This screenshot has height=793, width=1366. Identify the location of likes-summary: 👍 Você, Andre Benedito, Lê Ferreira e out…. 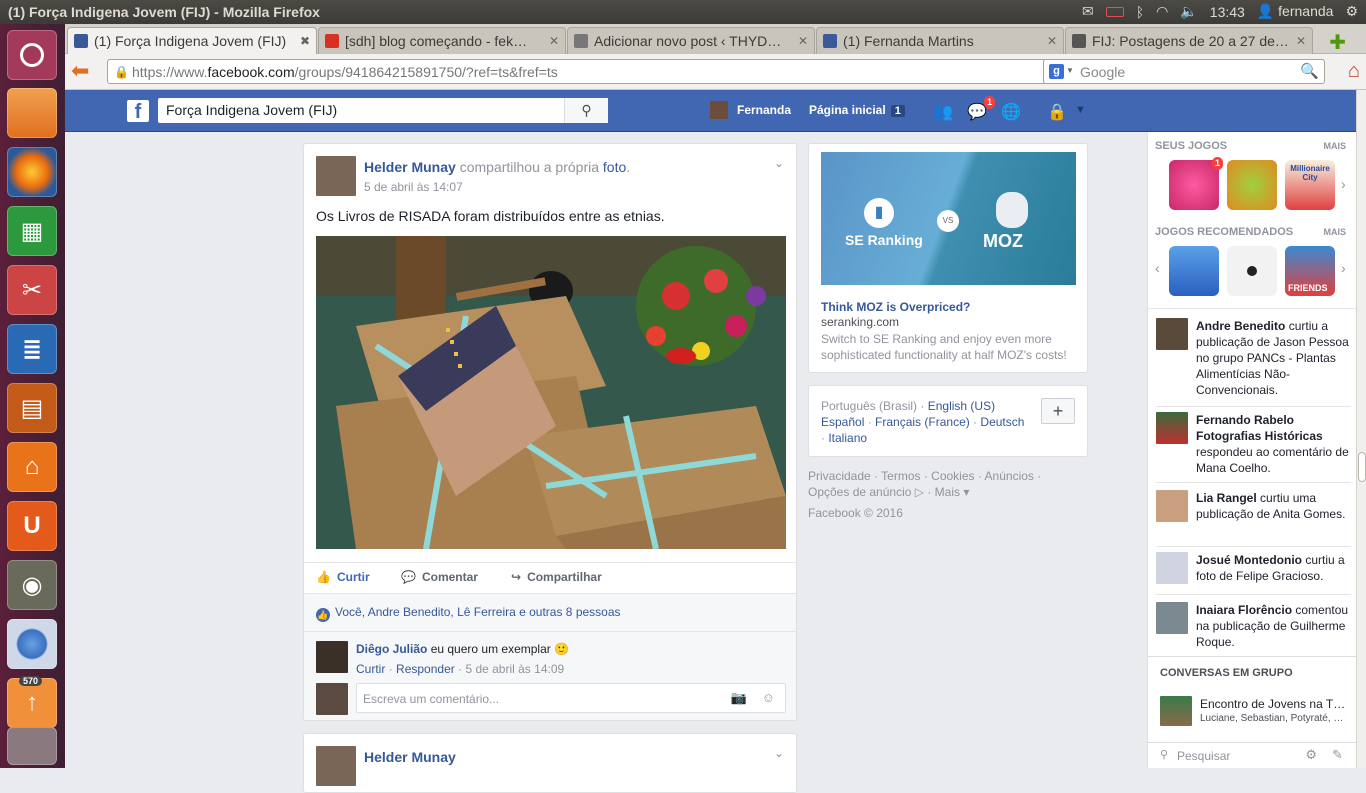
(550, 612).